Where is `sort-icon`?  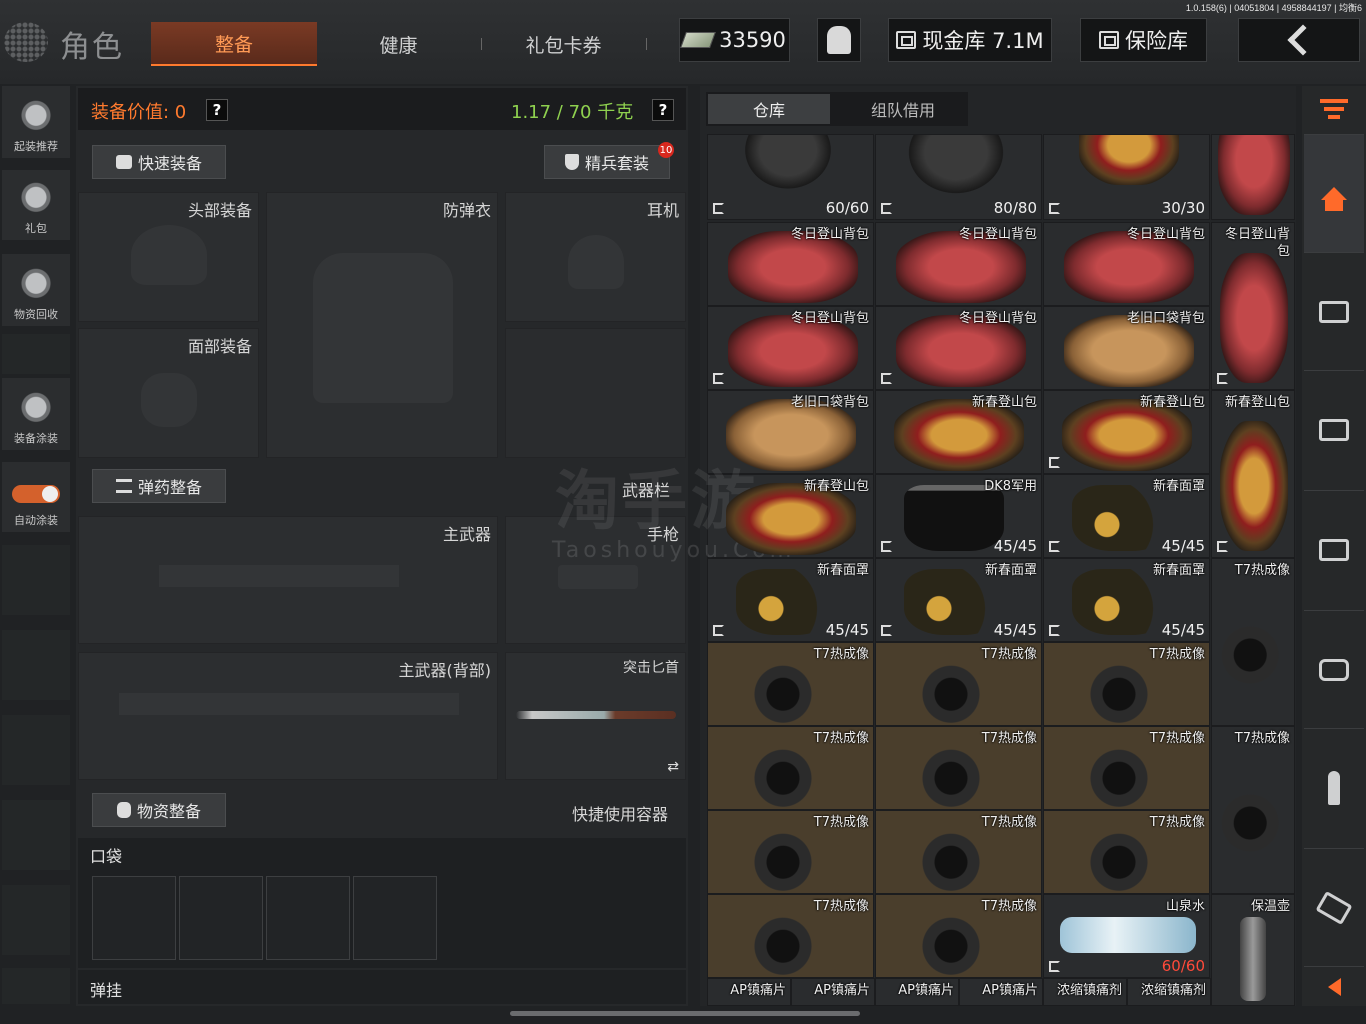
sort-icon is located at coordinates (1334, 109).